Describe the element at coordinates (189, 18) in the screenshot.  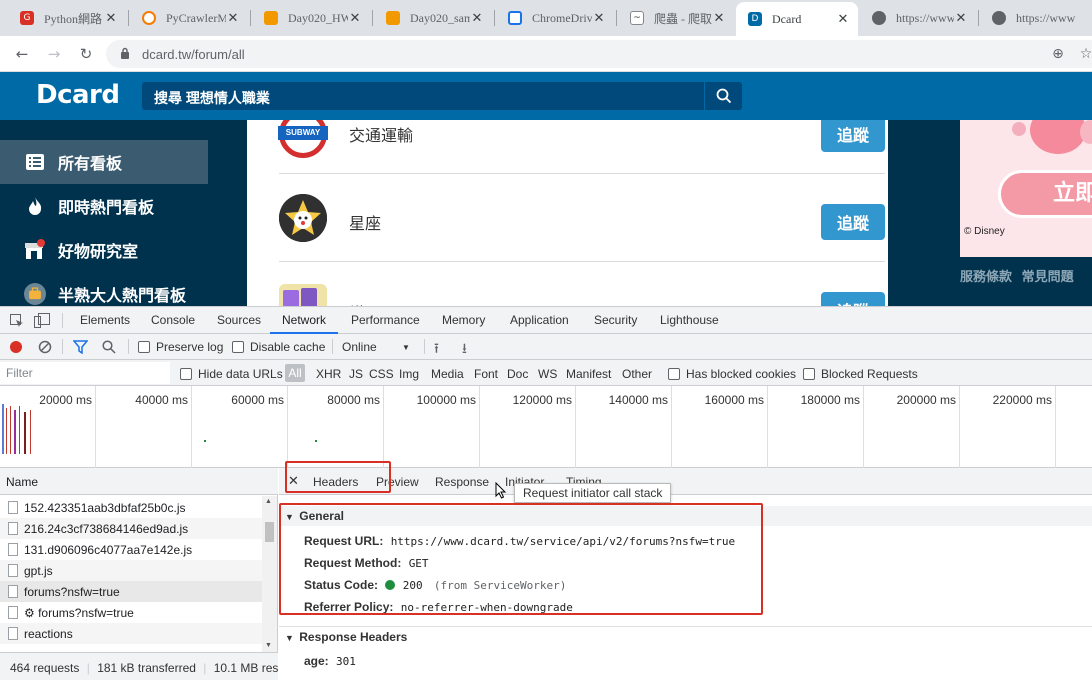
I see `browser-tab: PyCrawlerM ✕` at that location.